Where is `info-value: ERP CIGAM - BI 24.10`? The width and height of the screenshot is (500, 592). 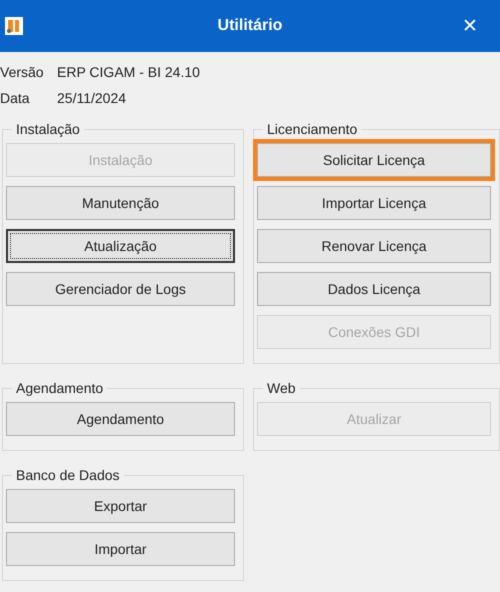 info-value: ERP CIGAM - BI 24.10 is located at coordinates (128, 72).